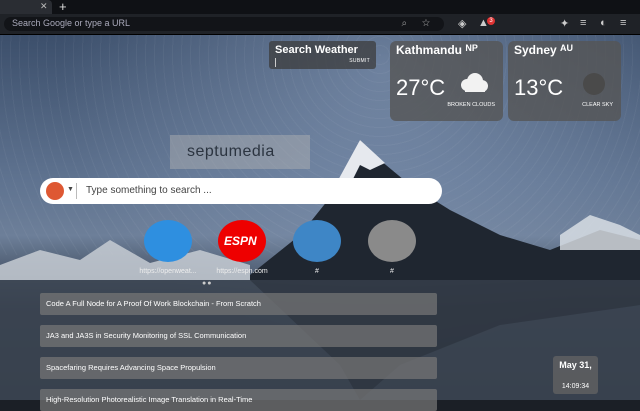 The height and width of the screenshot is (411, 640). I want to click on close-icon: ✕, so click(44, 6).